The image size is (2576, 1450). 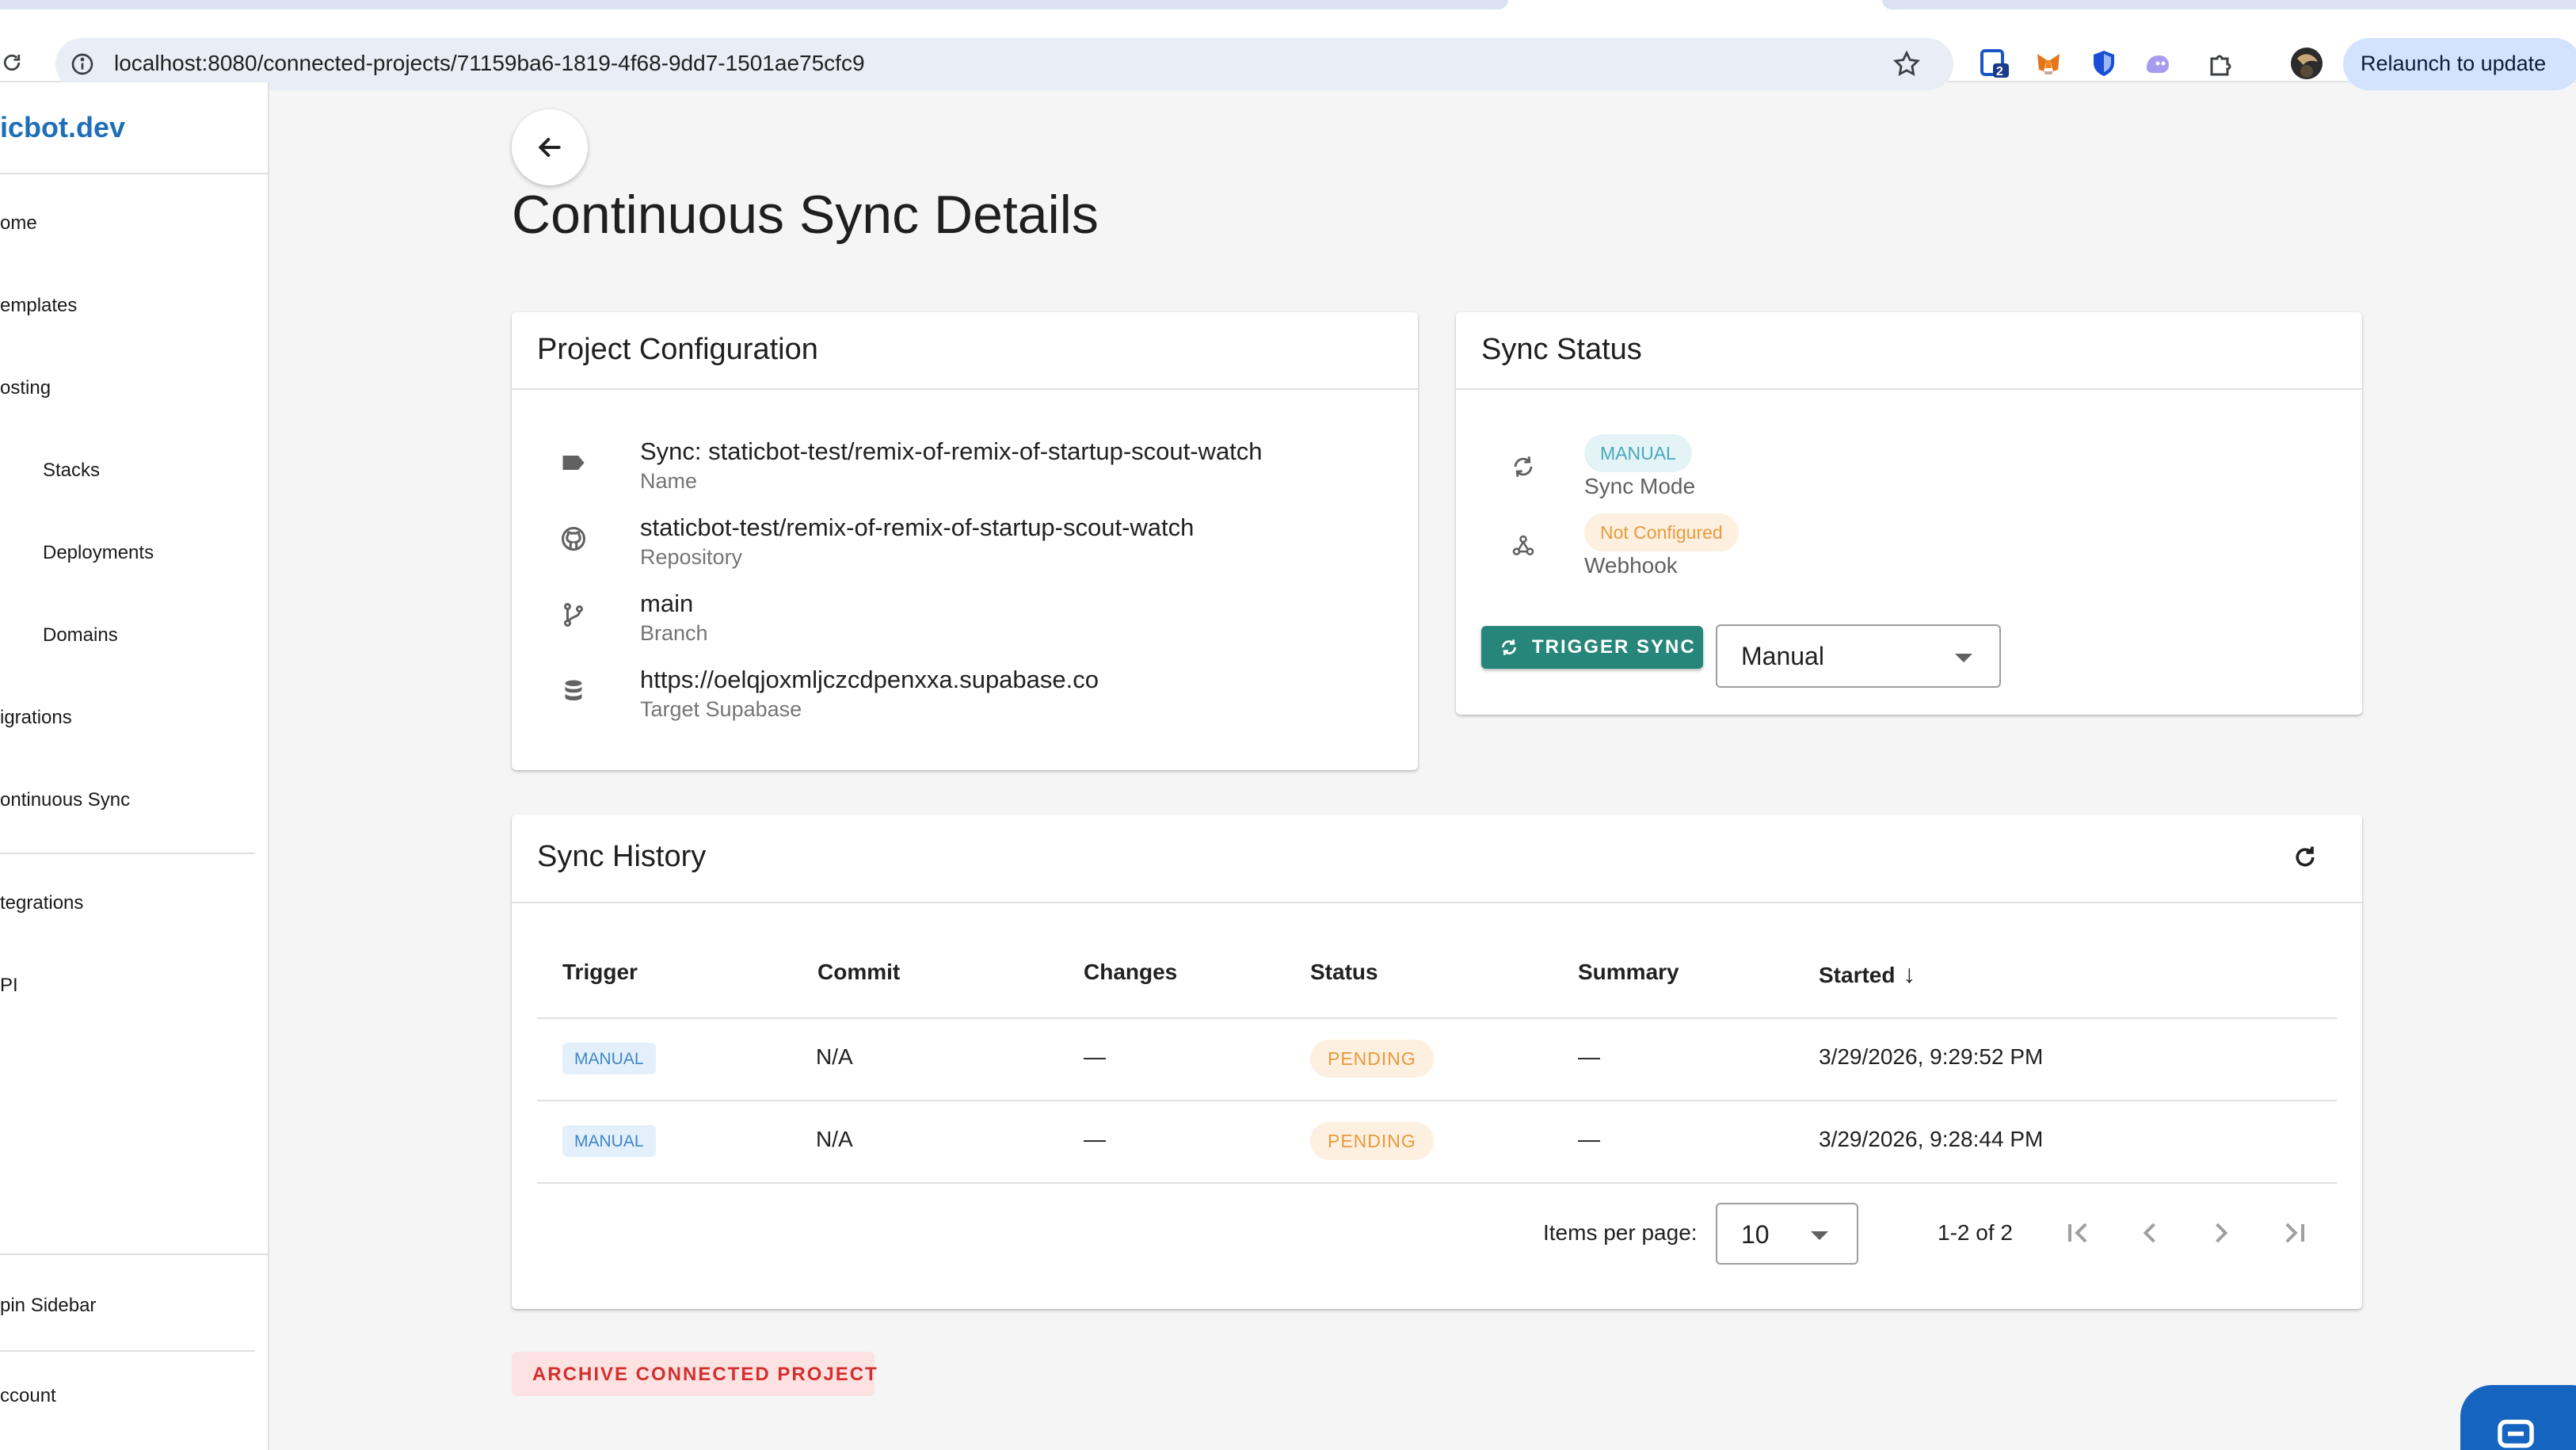 What do you see at coordinates (2460, 64) in the screenshot?
I see `relaunch-button: Relaunch to update` at bounding box center [2460, 64].